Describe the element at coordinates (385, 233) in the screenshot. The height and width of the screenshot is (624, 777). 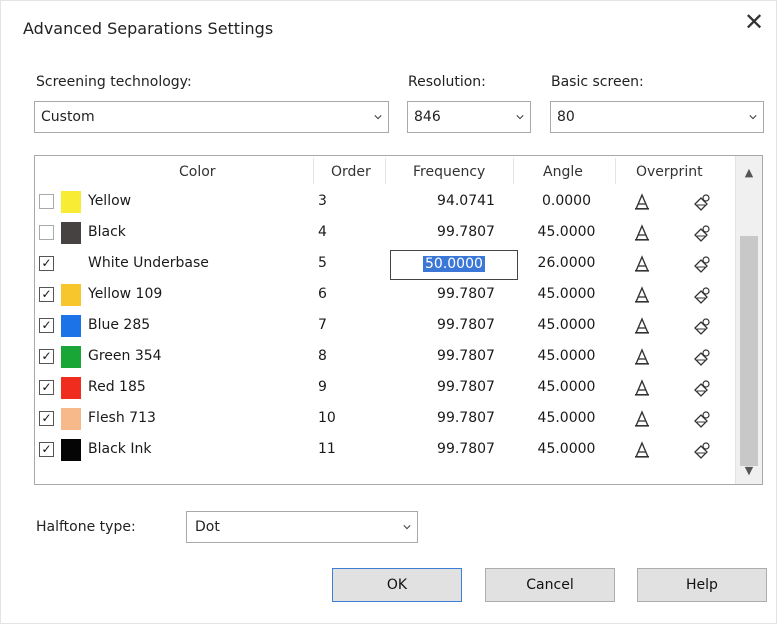
I see `list-row: Black 4 99.7807 45.0000` at that location.